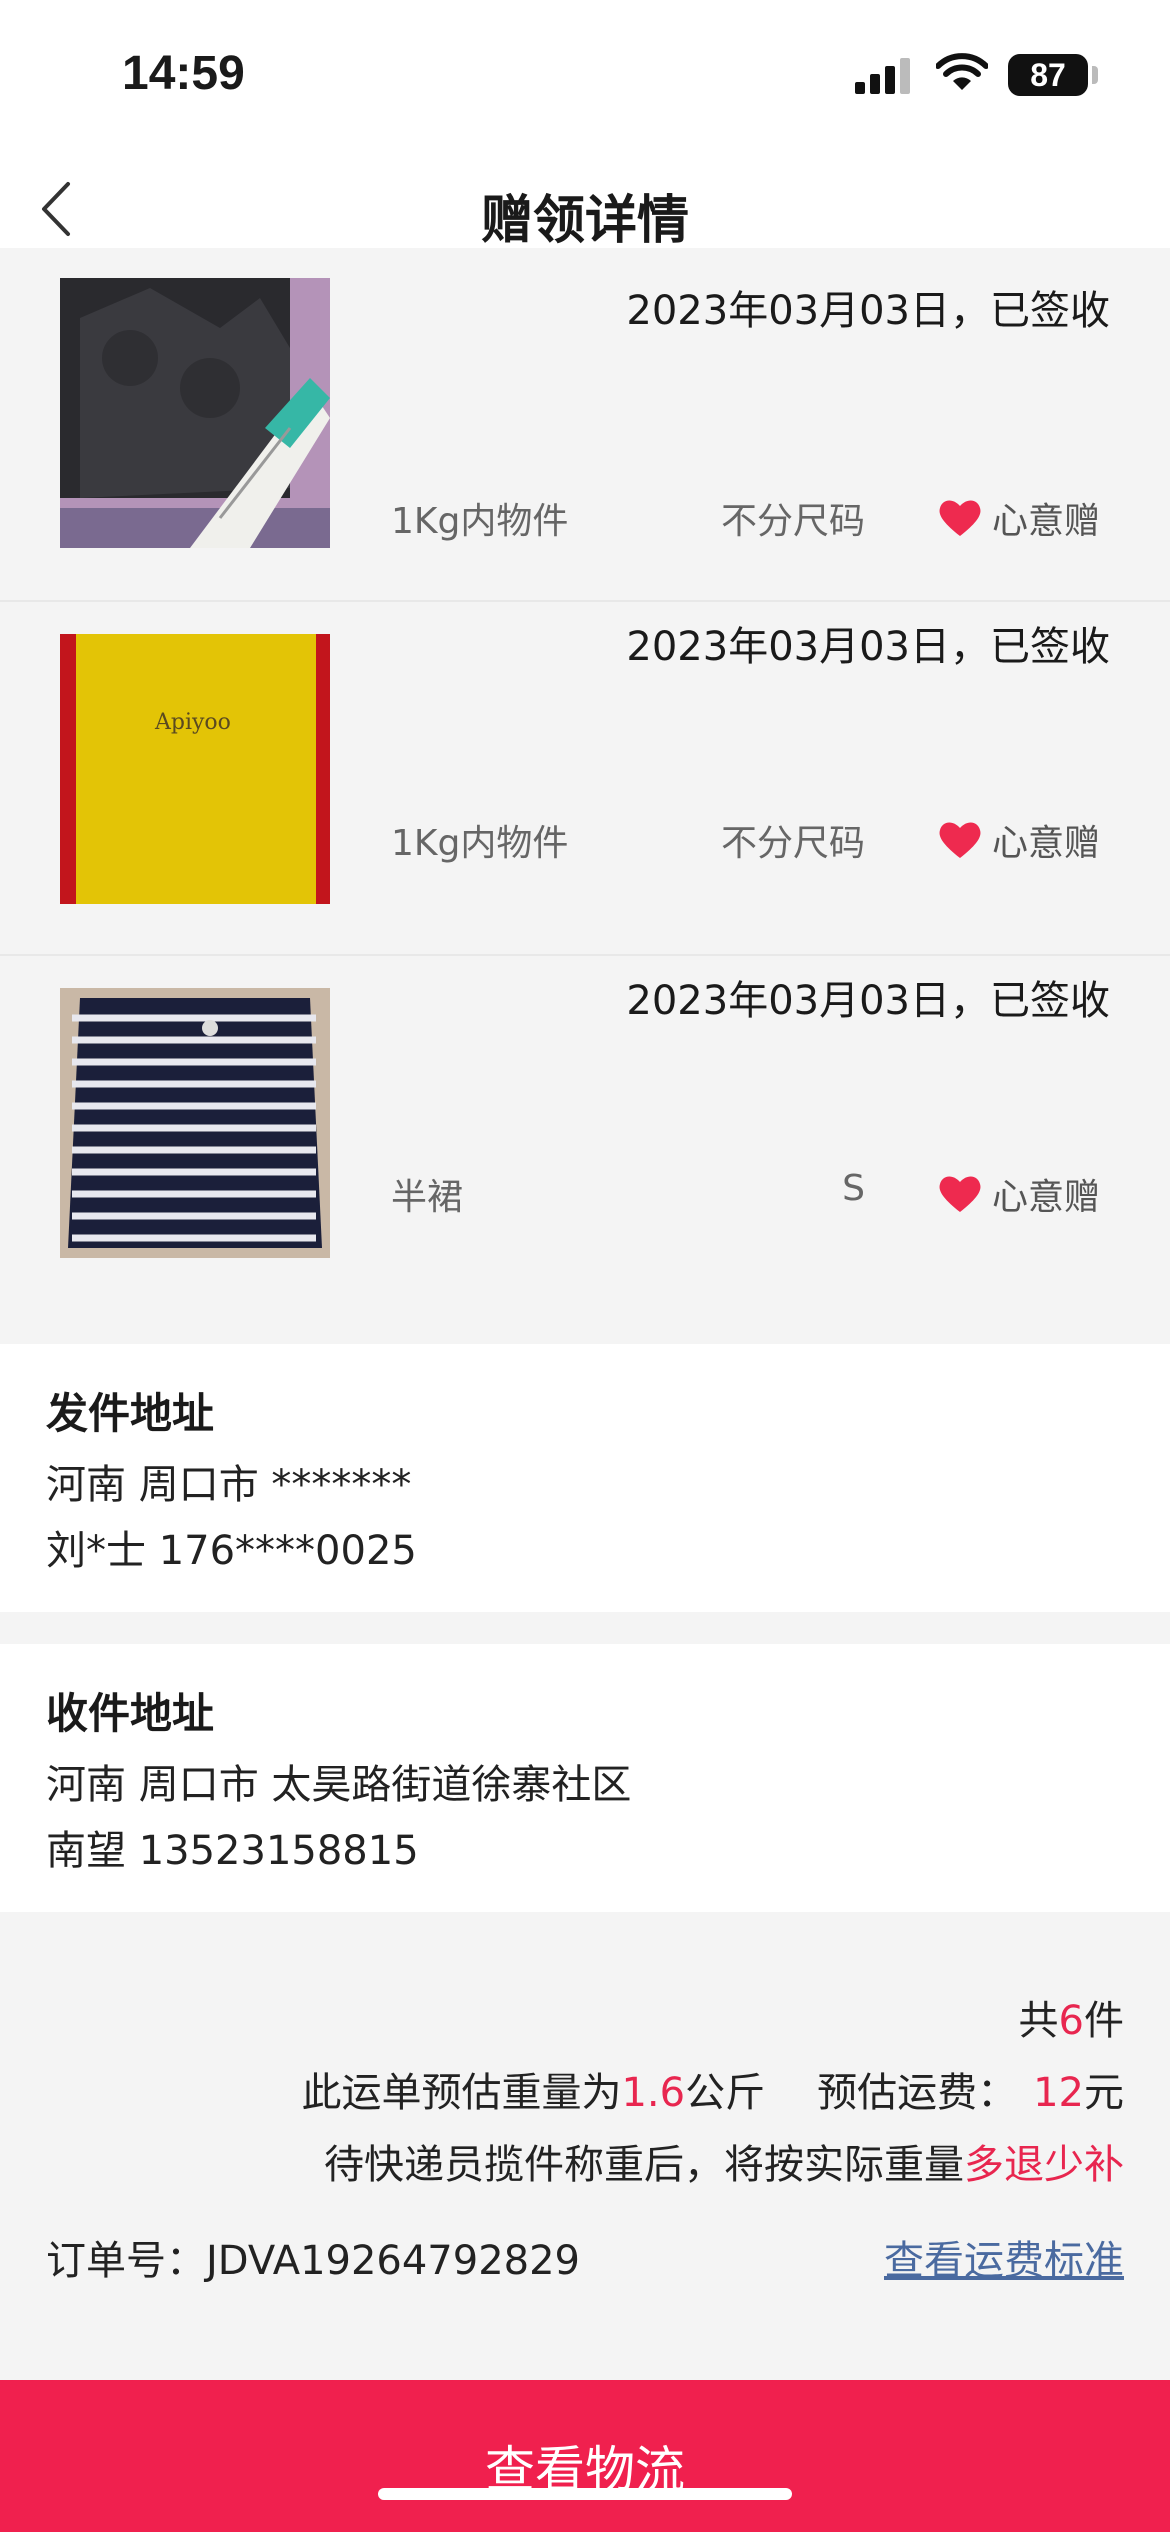 The height and width of the screenshot is (2532, 1170). Describe the element at coordinates (585, 2456) in the screenshot. I see `view-logistics-button: 查看物流` at that location.